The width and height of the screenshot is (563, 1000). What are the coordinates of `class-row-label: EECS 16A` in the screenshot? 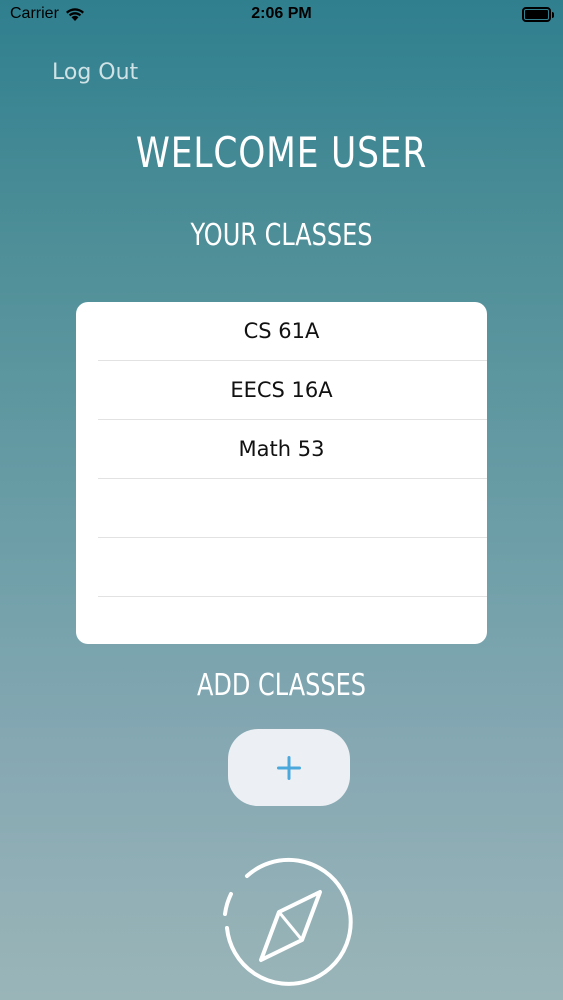 It's located at (281, 390).